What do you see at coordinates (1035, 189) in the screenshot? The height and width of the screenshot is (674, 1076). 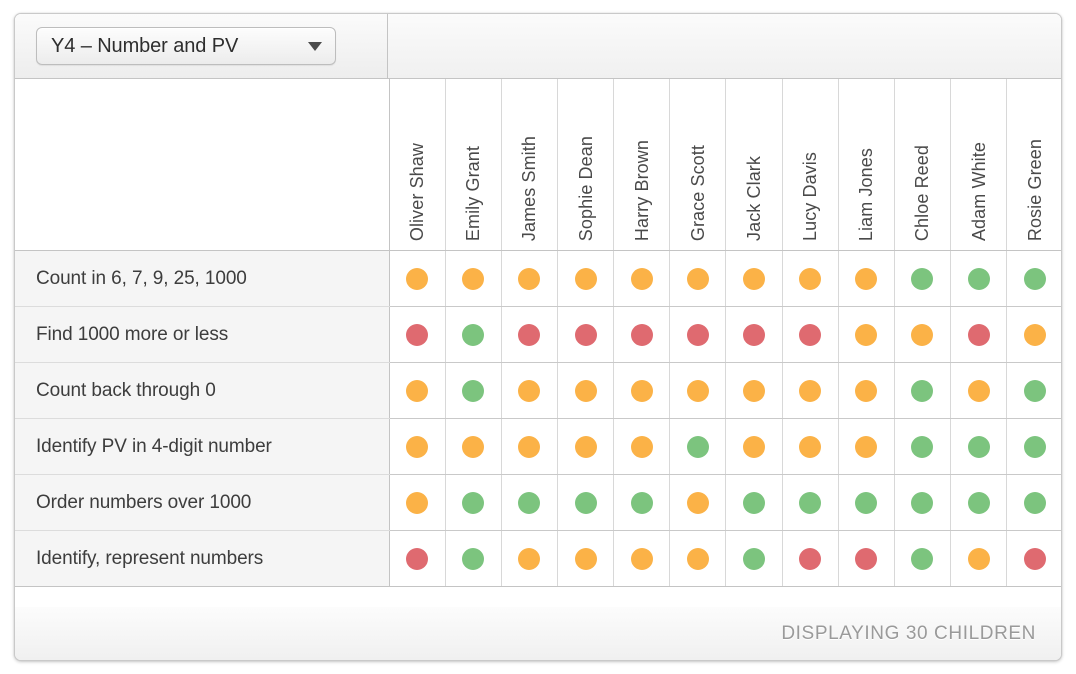 I see `pupil-name-label: Rosie Green` at bounding box center [1035, 189].